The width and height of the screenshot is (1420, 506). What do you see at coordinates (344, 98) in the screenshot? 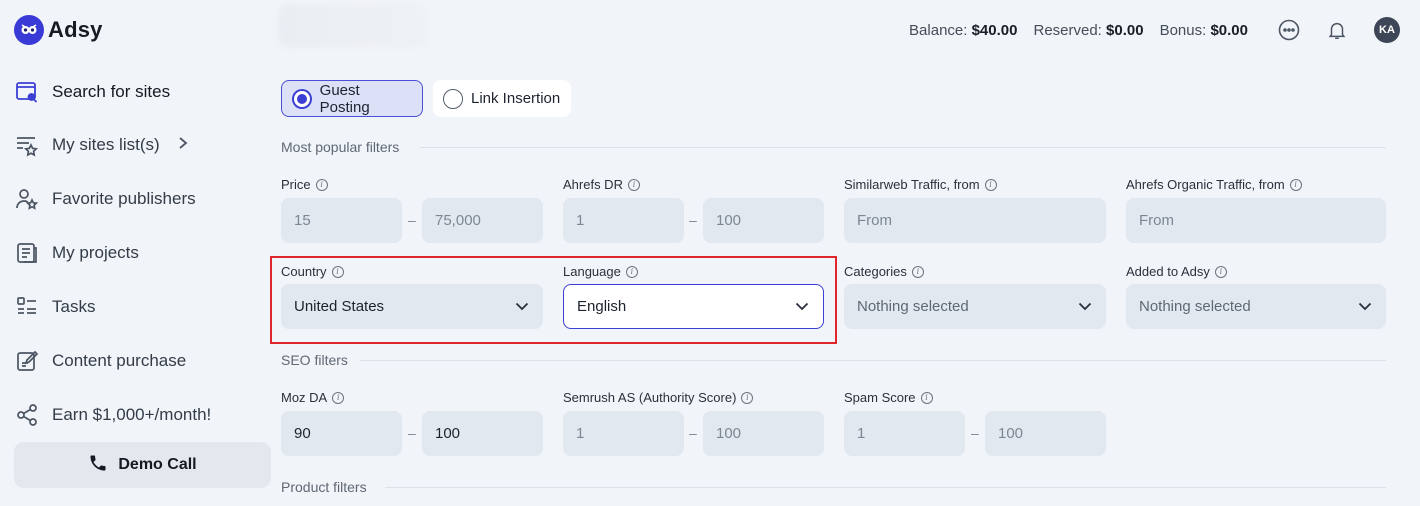
I see `tab-label: Guest Posting` at bounding box center [344, 98].